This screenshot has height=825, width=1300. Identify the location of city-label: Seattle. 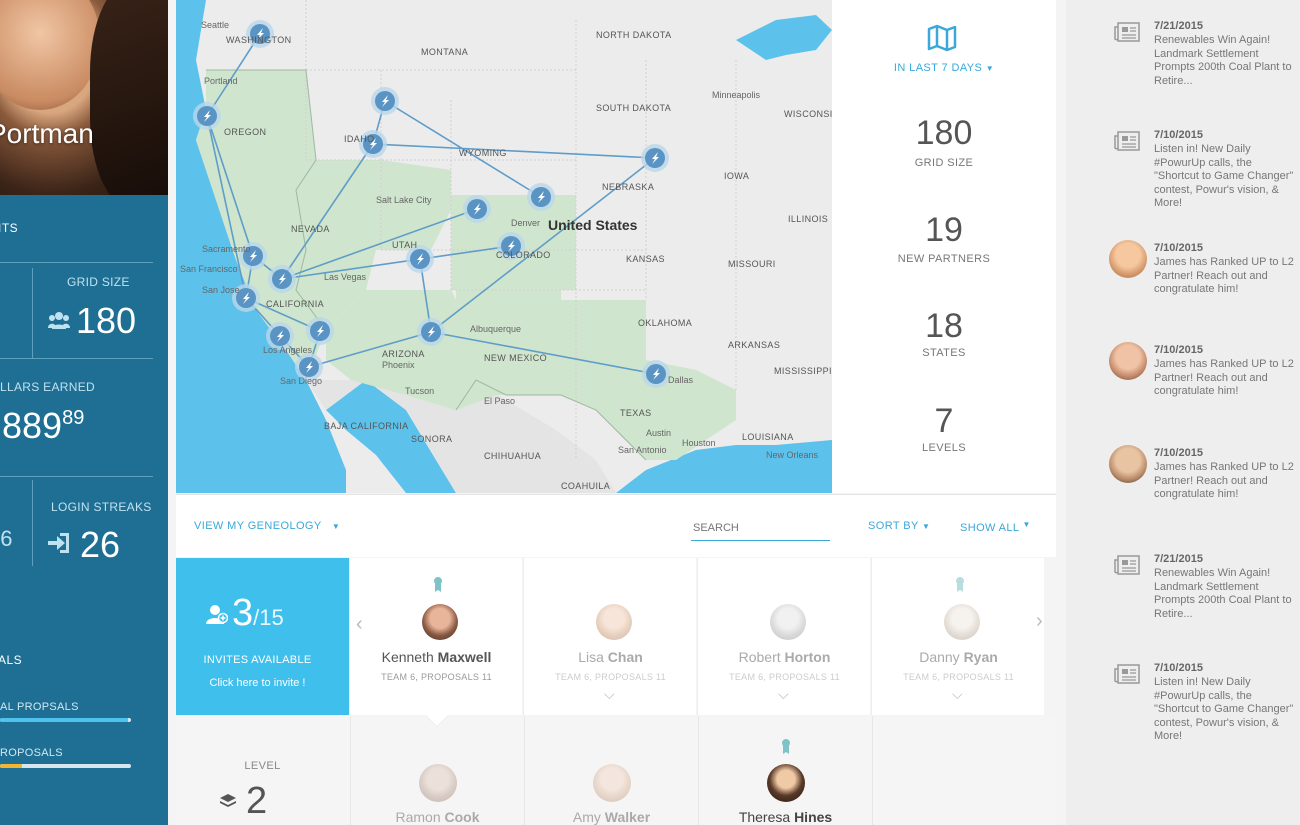
(215, 25).